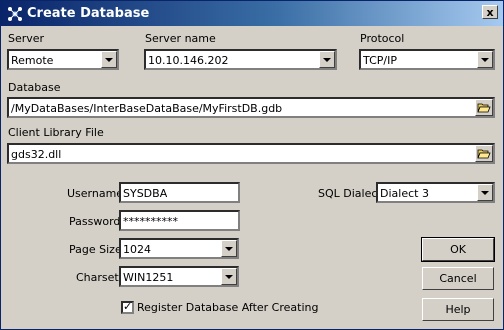 Image resolution: width=504 pixels, height=330 pixels. What do you see at coordinates (56, 132) in the screenshot?
I see `client-library-label: Client Library File` at bounding box center [56, 132].